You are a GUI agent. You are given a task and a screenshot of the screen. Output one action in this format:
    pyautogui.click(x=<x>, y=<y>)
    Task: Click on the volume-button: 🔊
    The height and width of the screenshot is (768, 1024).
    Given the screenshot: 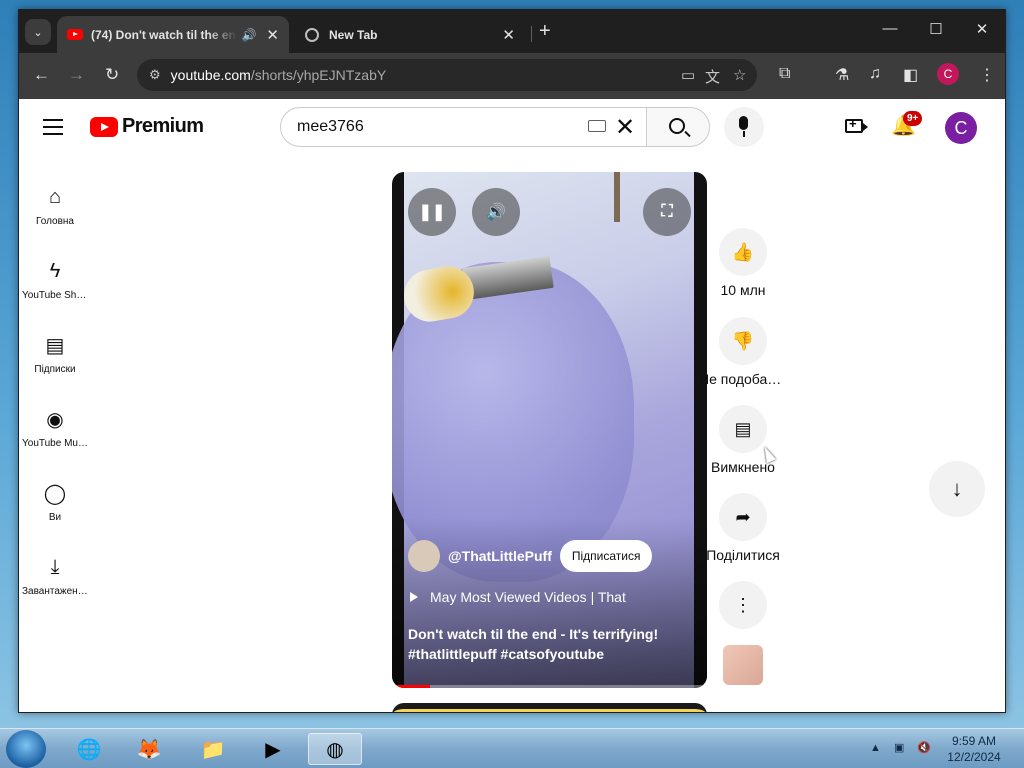 What is the action you would take?
    pyautogui.click(x=496, y=212)
    